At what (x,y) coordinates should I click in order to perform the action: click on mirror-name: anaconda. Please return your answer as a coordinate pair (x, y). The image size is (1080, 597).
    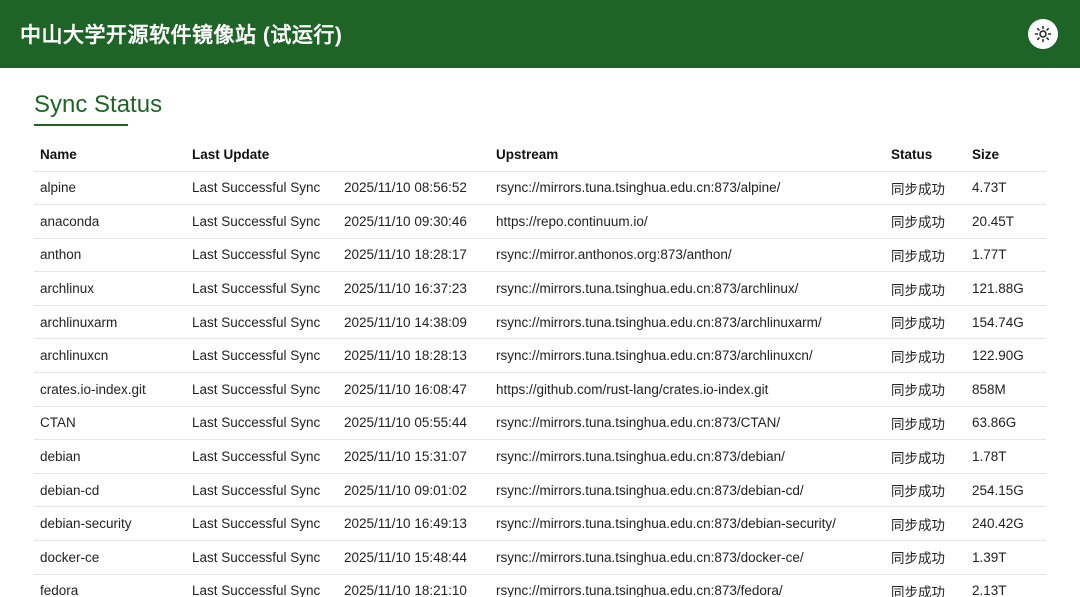
    Looking at the image, I should click on (110, 221).